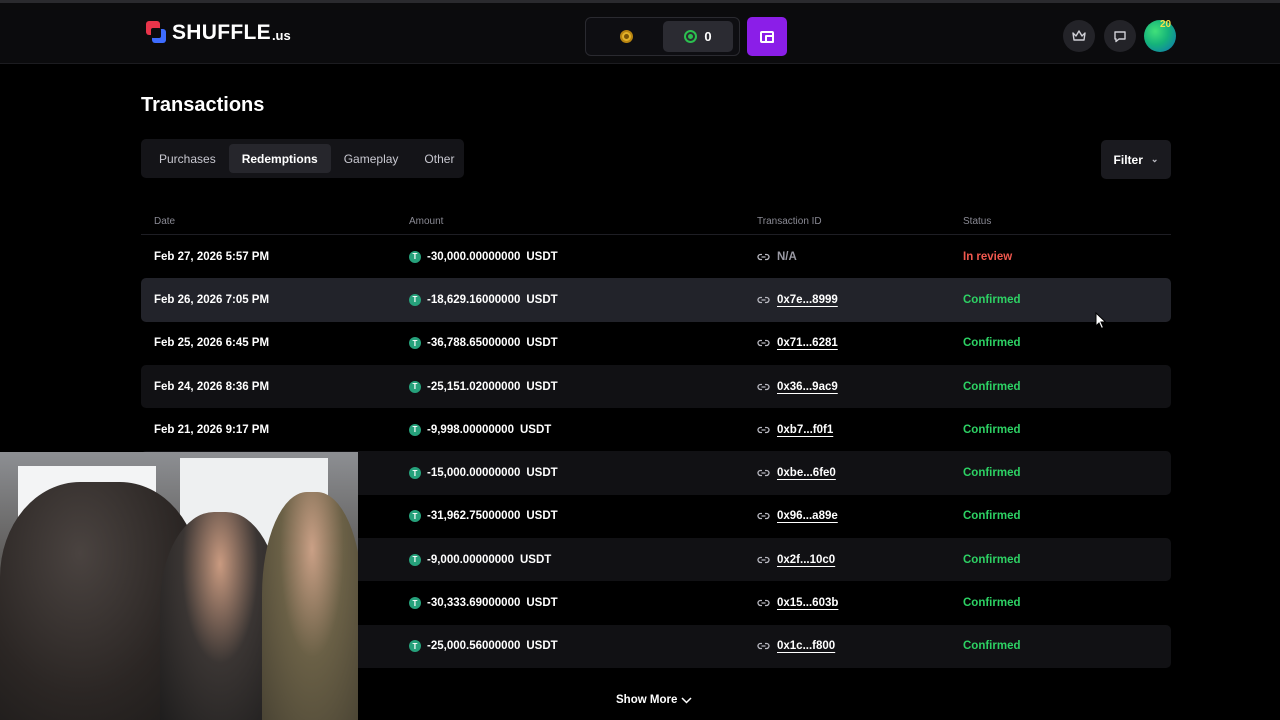 Image resolution: width=1280 pixels, height=720 pixels. I want to click on vip-level-badge: 20, so click(1166, 24).